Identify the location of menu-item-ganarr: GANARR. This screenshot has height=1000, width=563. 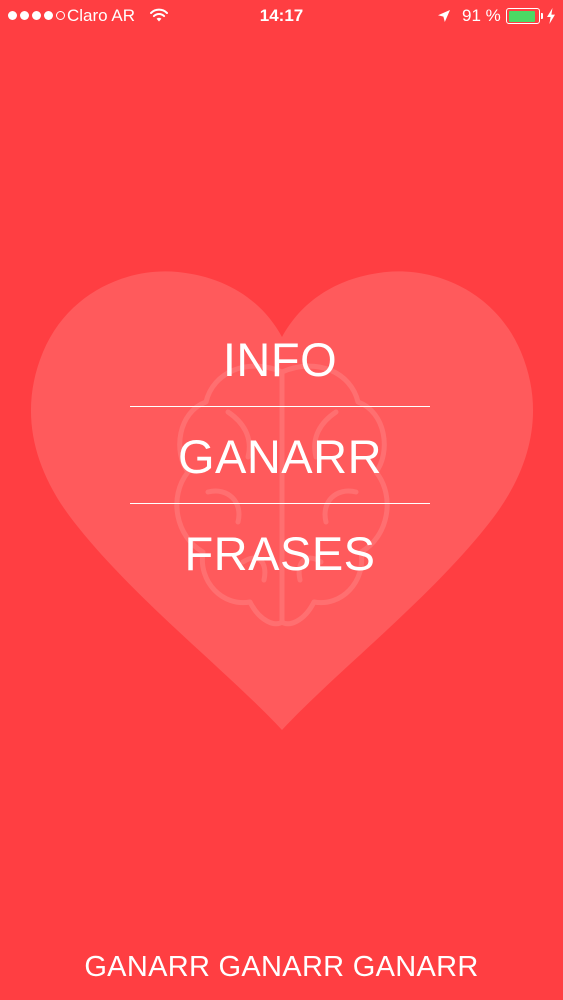
(280, 457).